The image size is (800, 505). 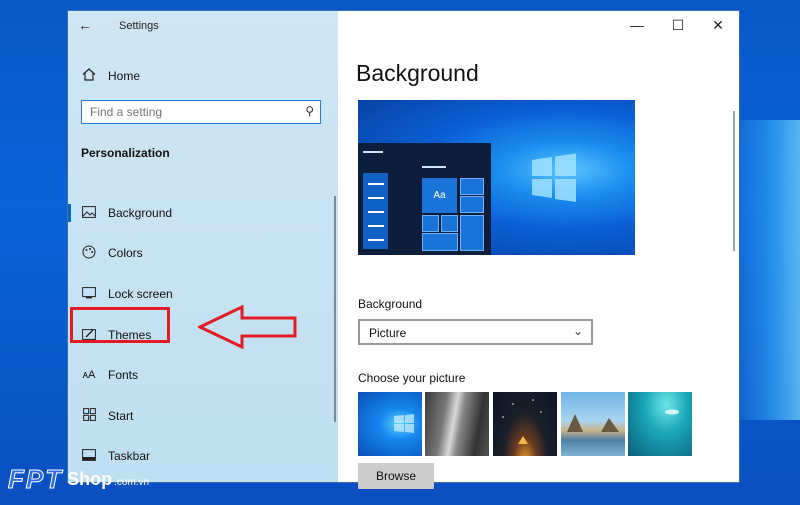 What do you see at coordinates (734, 181) in the screenshot?
I see `content-scrollbar` at bounding box center [734, 181].